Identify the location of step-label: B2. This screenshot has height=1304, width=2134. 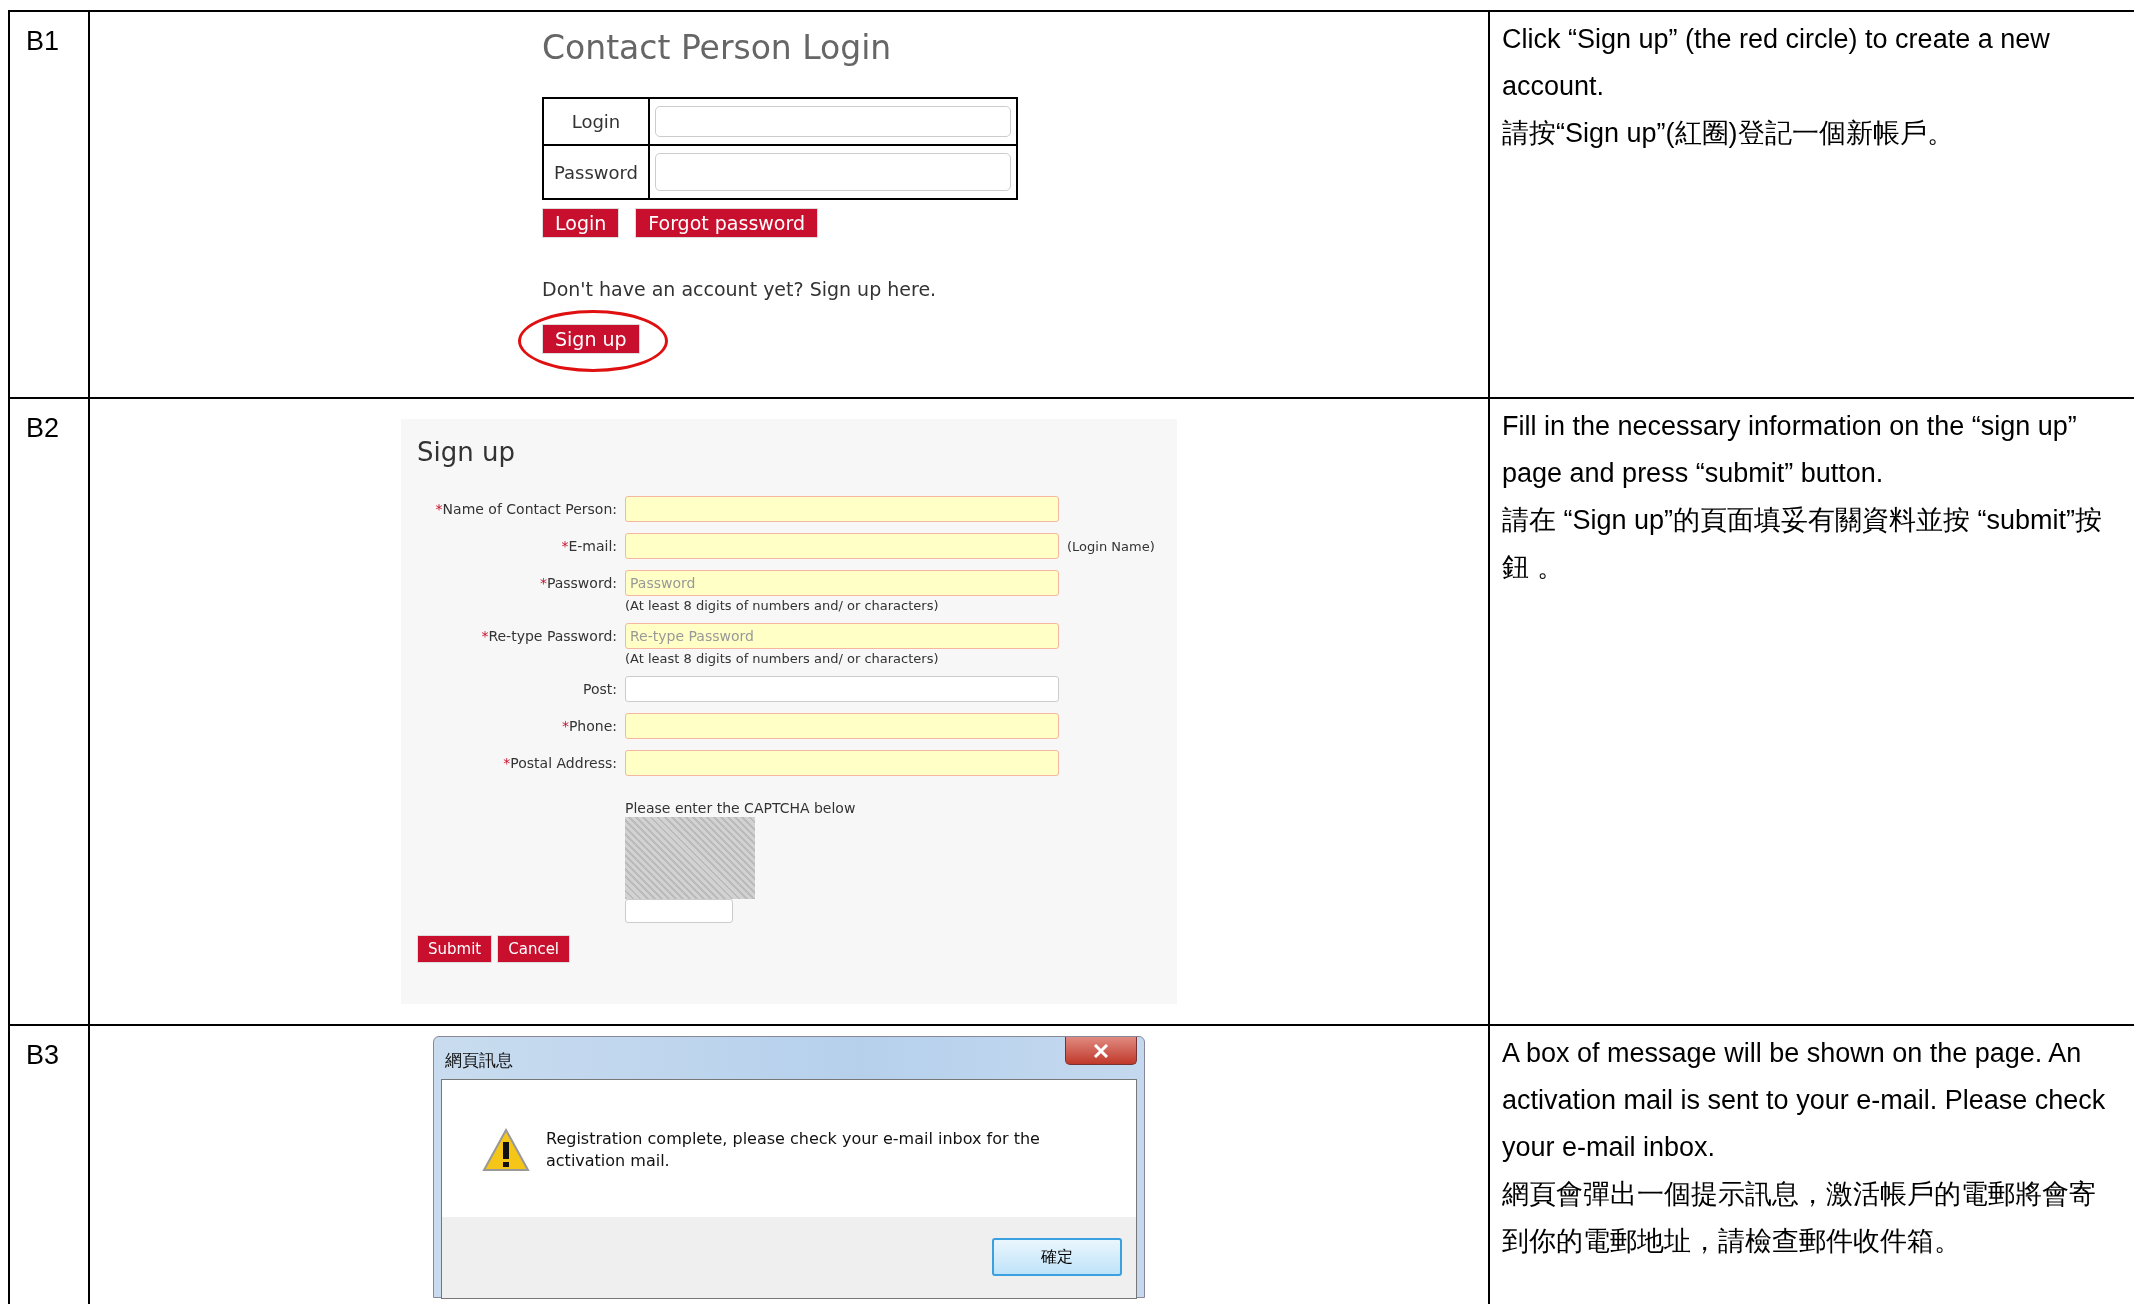
(48, 711).